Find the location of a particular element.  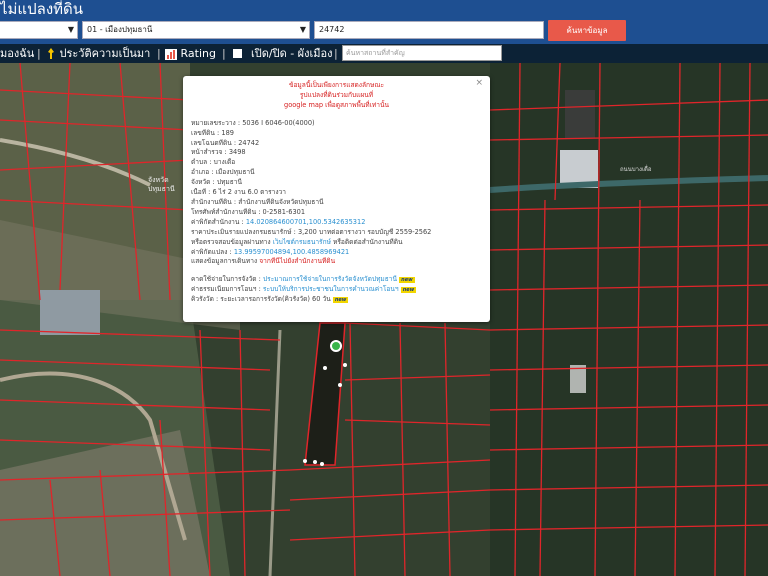

rating-link-label: Rating is located at coordinates (198, 53).